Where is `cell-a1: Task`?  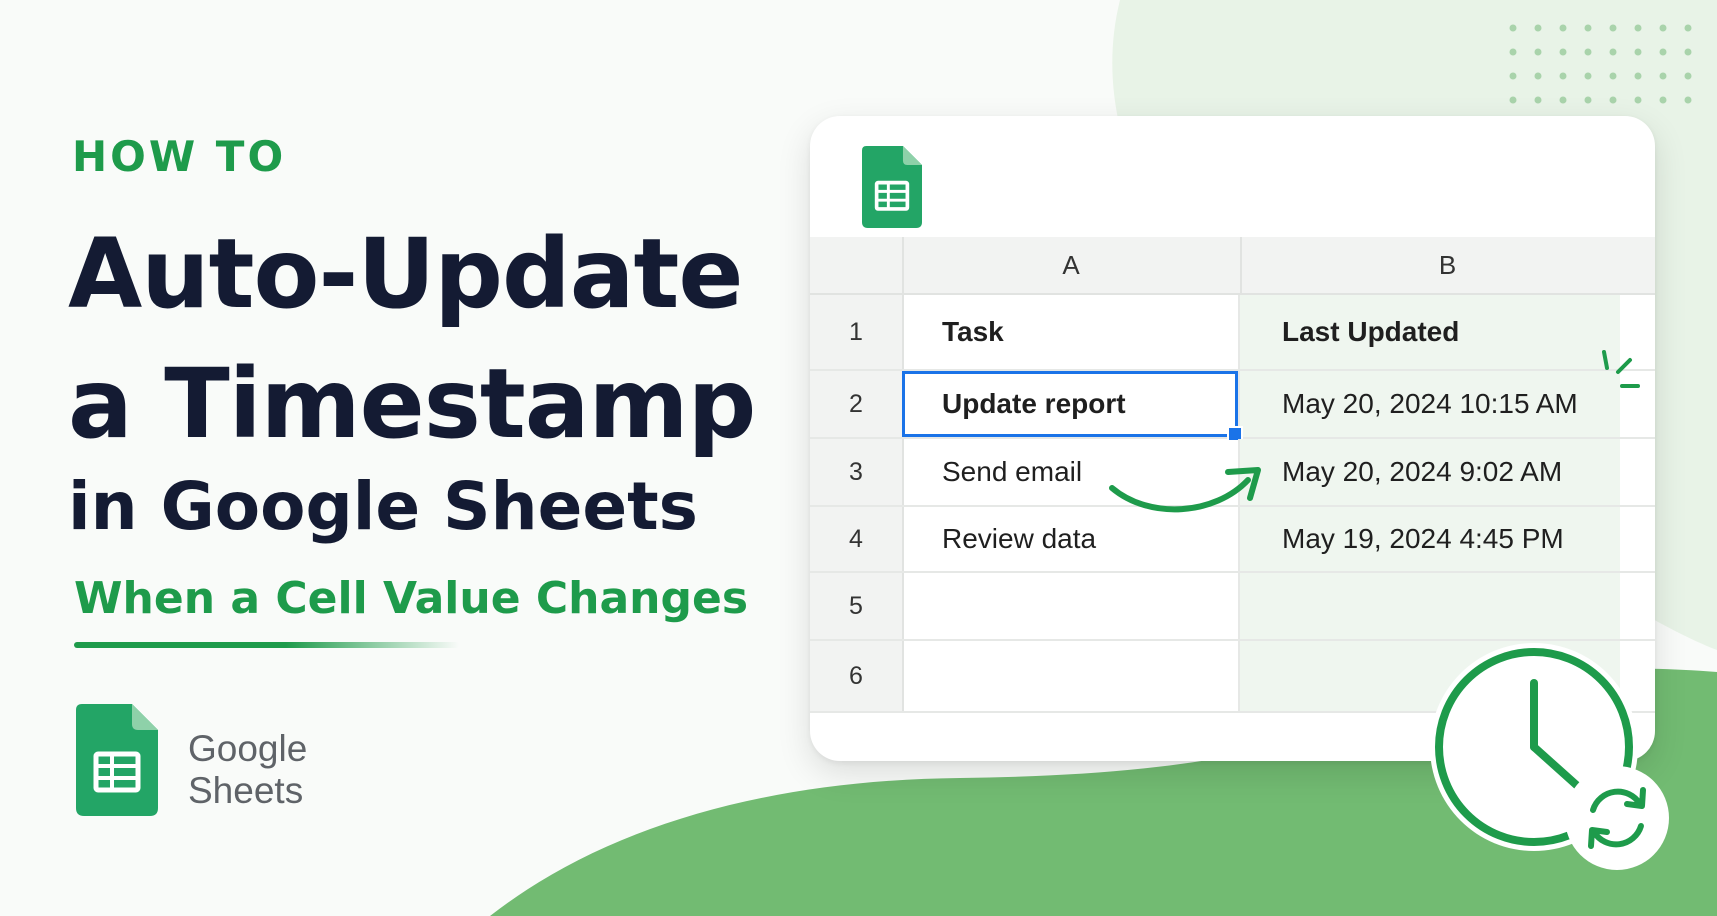 cell-a1: Task is located at coordinates (1071, 332).